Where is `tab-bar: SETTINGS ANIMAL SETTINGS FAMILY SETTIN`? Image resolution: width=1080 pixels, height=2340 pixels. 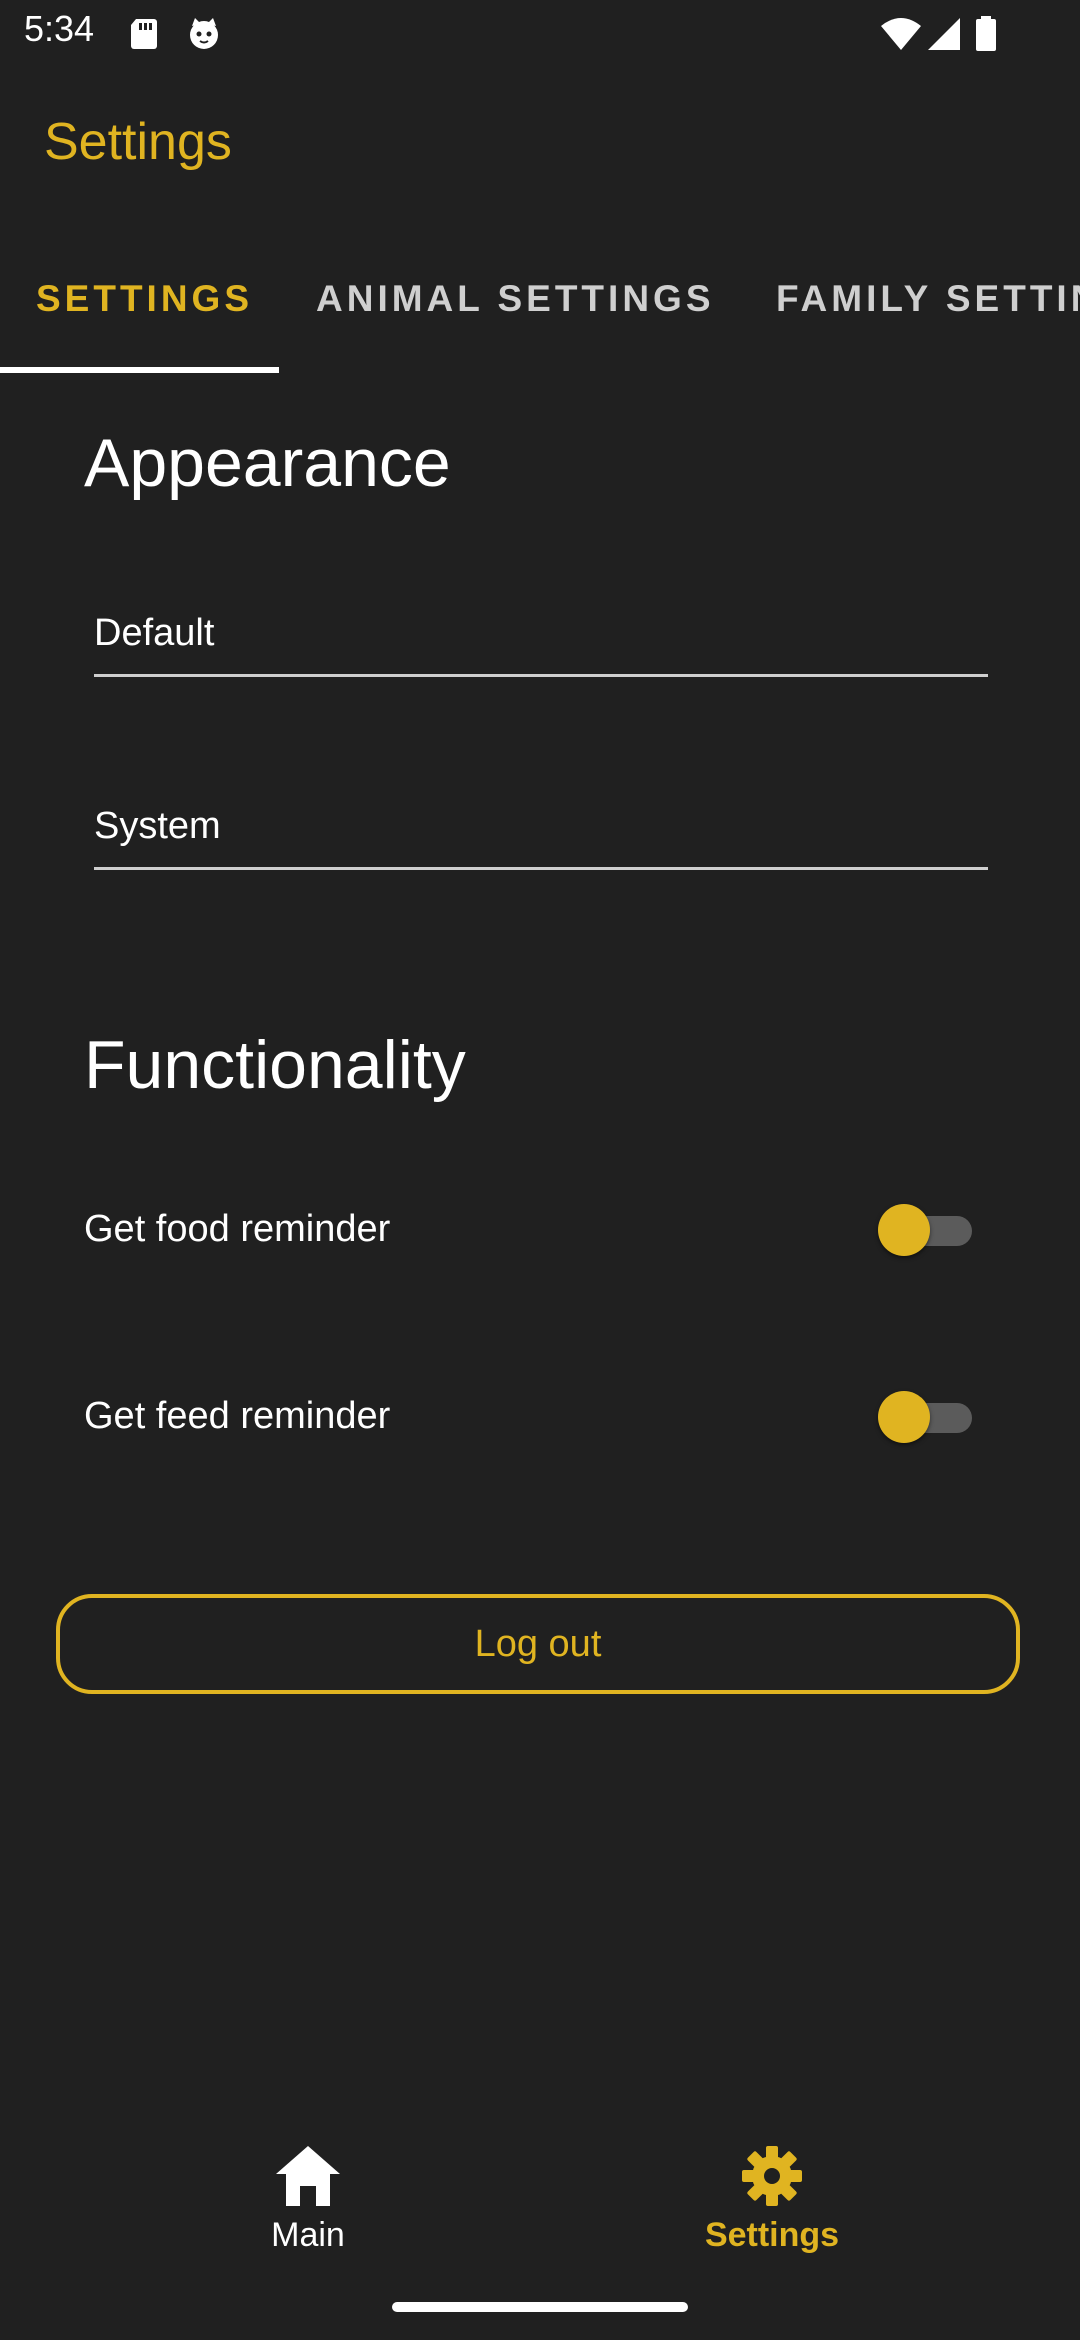 tab-bar: SETTINGS ANIMAL SETTINGS FAMILY SETTIN is located at coordinates (540, 311).